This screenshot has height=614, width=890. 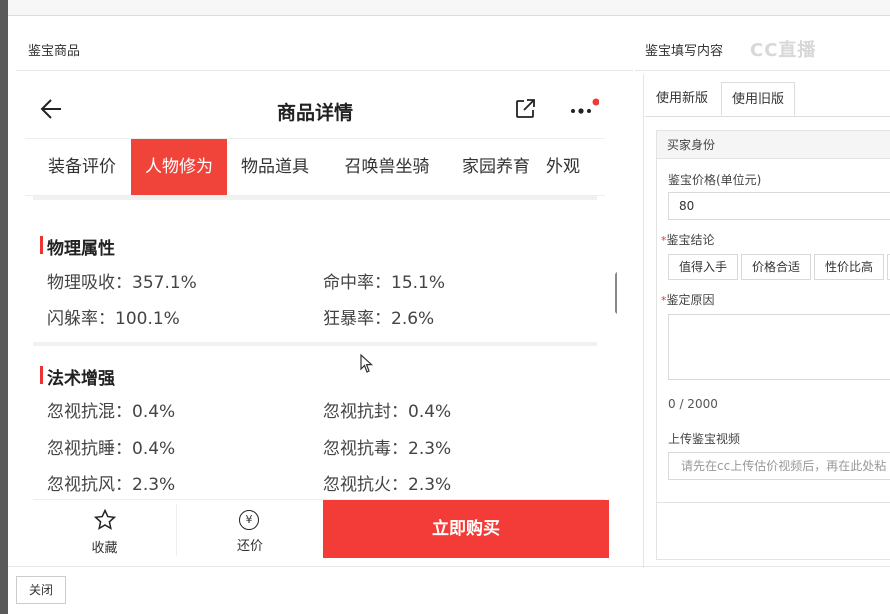 What do you see at coordinates (379, 319) in the screenshot?
I see `attr-value: 狂暴率：2.6%` at bounding box center [379, 319].